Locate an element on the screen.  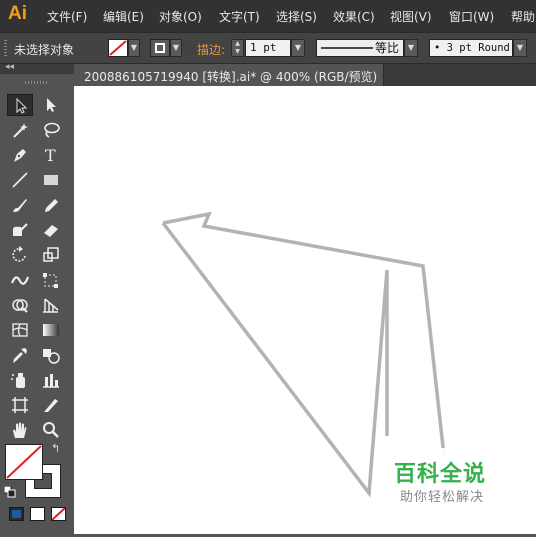
fill-swatch is located at coordinates (118, 48).